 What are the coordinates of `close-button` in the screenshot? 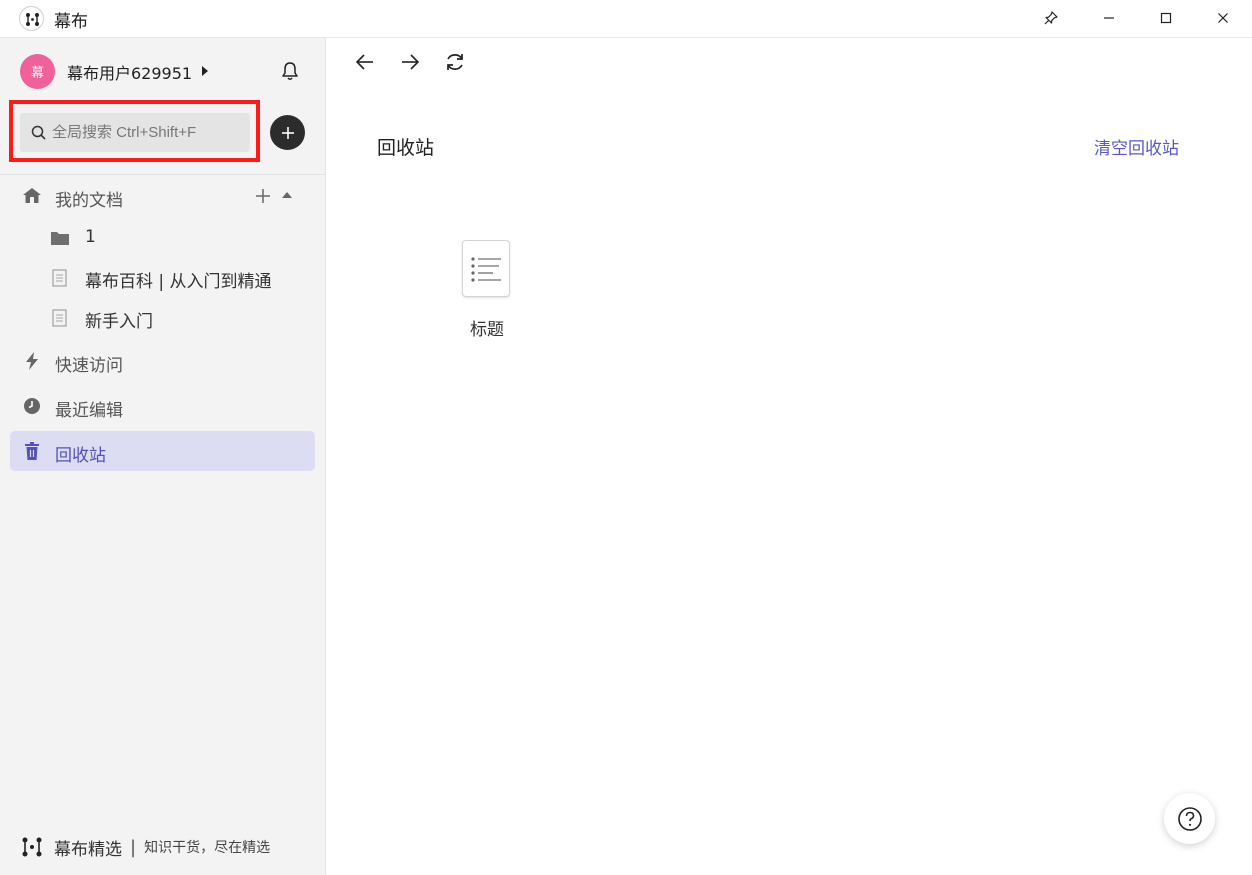 It's located at (1223, 18).